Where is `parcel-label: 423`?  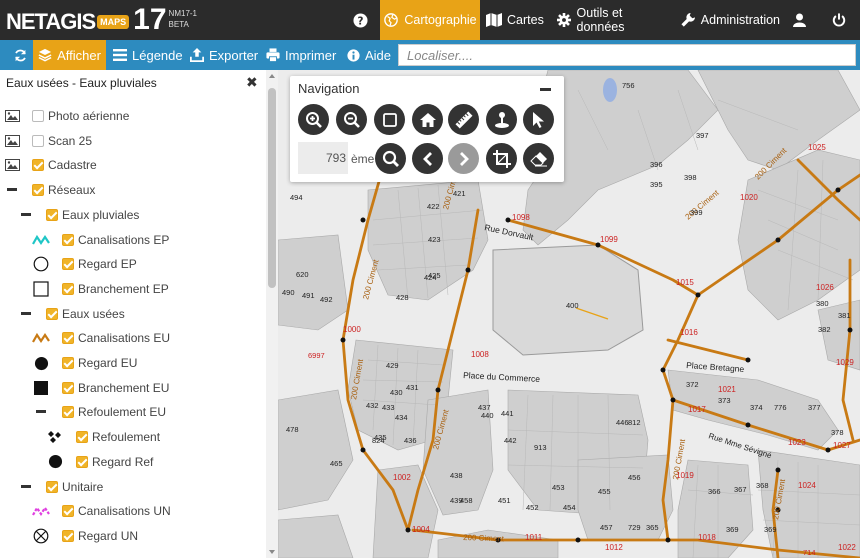 parcel-label: 423 is located at coordinates (434, 239).